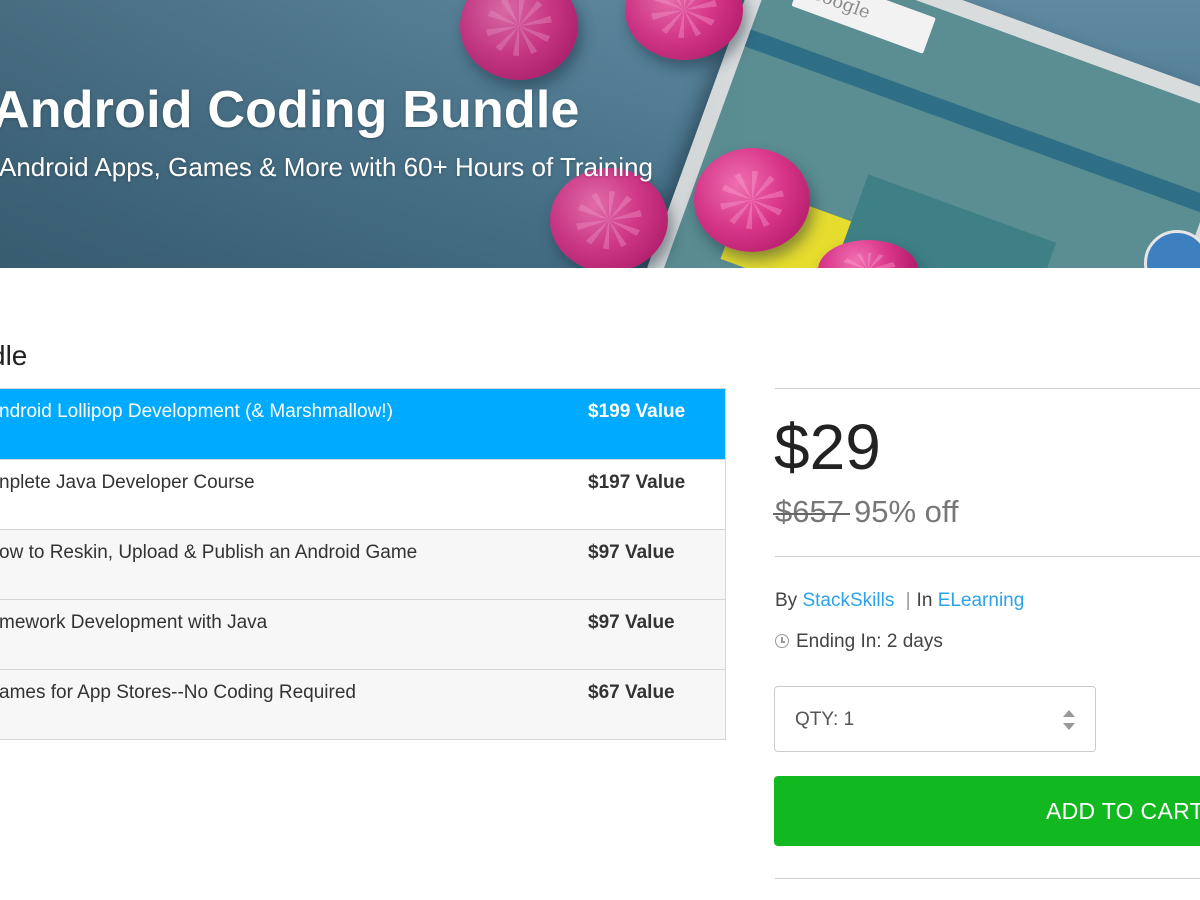 This screenshot has height=900, width=1200. I want to click on course-value: $67 Value, so click(631, 692).